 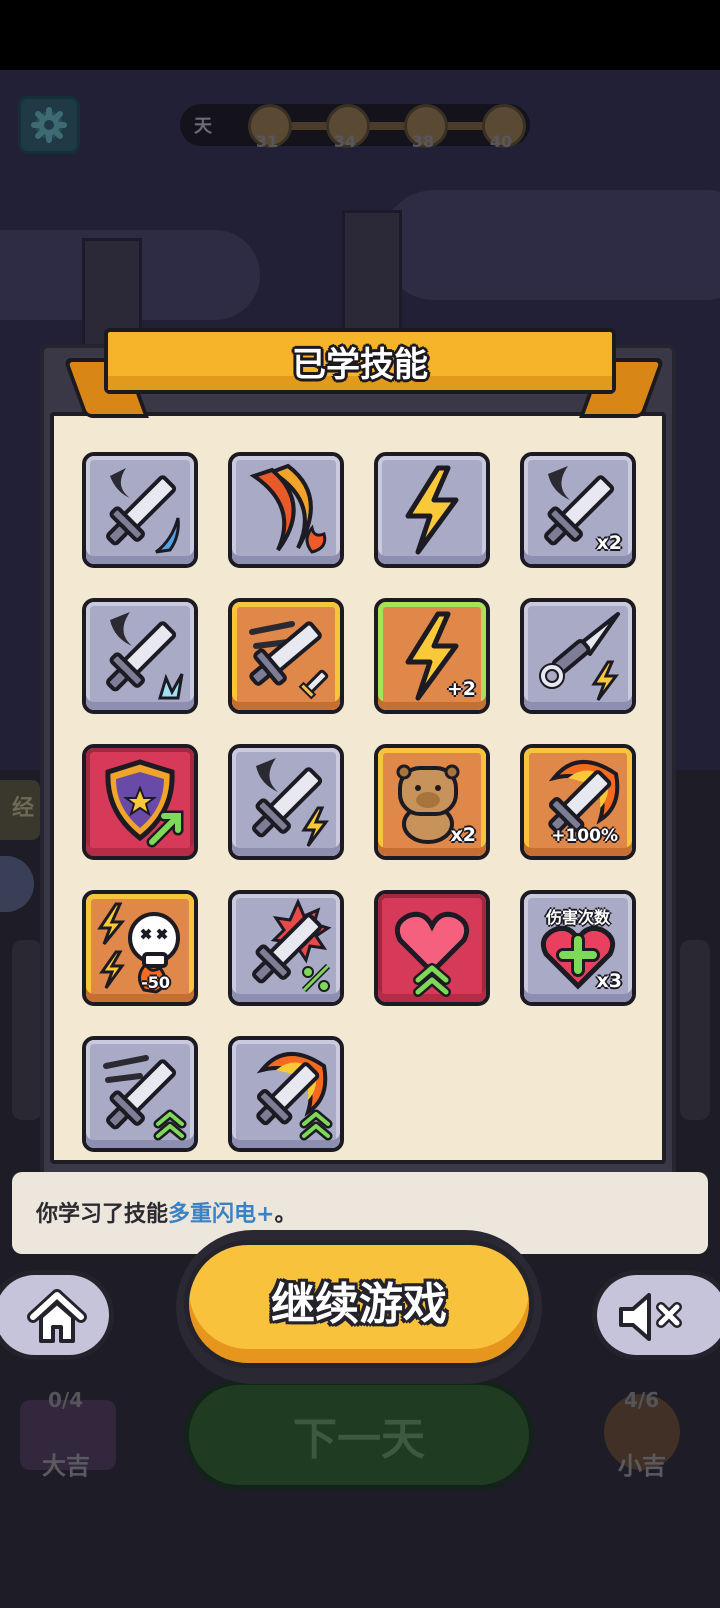 What do you see at coordinates (289, 660) in the screenshot?
I see `sword-rush-icon` at bounding box center [289, 660].